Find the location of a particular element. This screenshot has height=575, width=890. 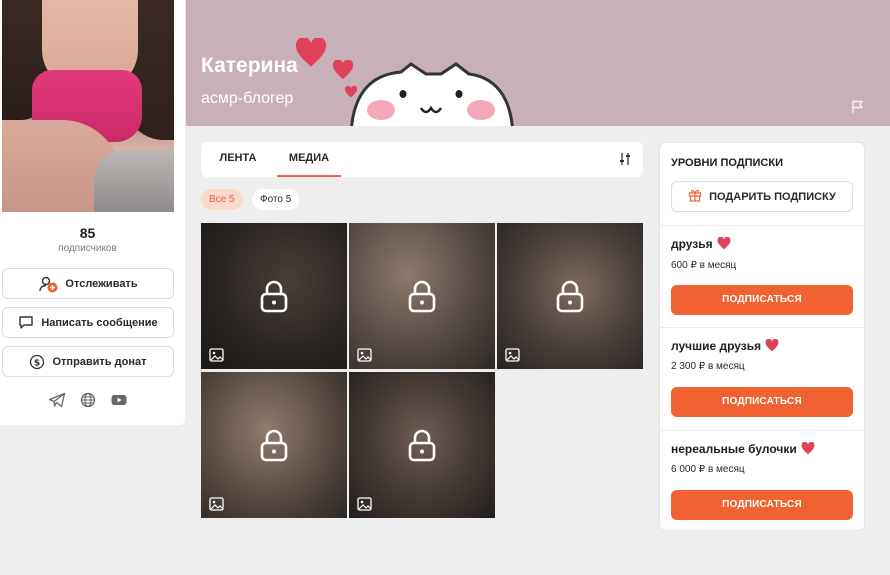

tab-media: МЕДИА is located at coordinates (309, 159).